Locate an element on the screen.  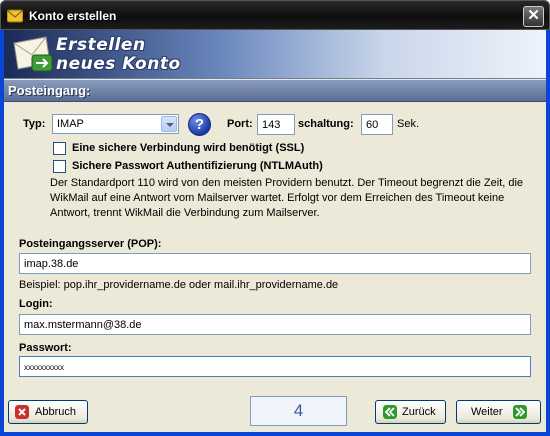
login-input-value: max.mstermann@38.de is located at coordinates (83, 325).